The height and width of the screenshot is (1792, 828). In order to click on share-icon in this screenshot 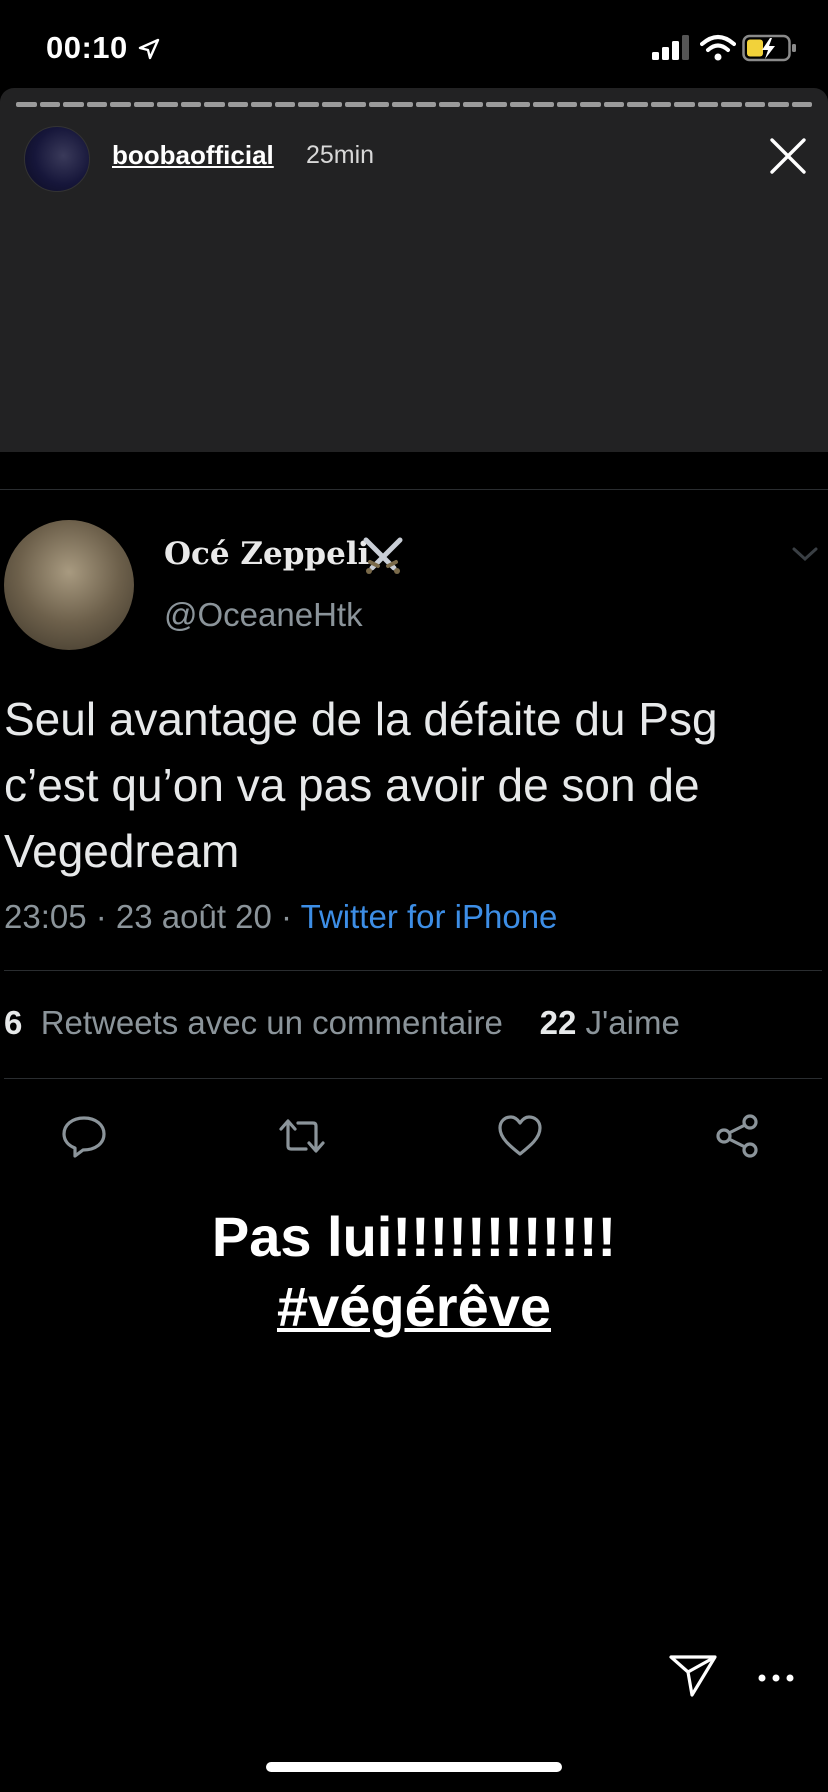, I will do `click(737, 1136)`.